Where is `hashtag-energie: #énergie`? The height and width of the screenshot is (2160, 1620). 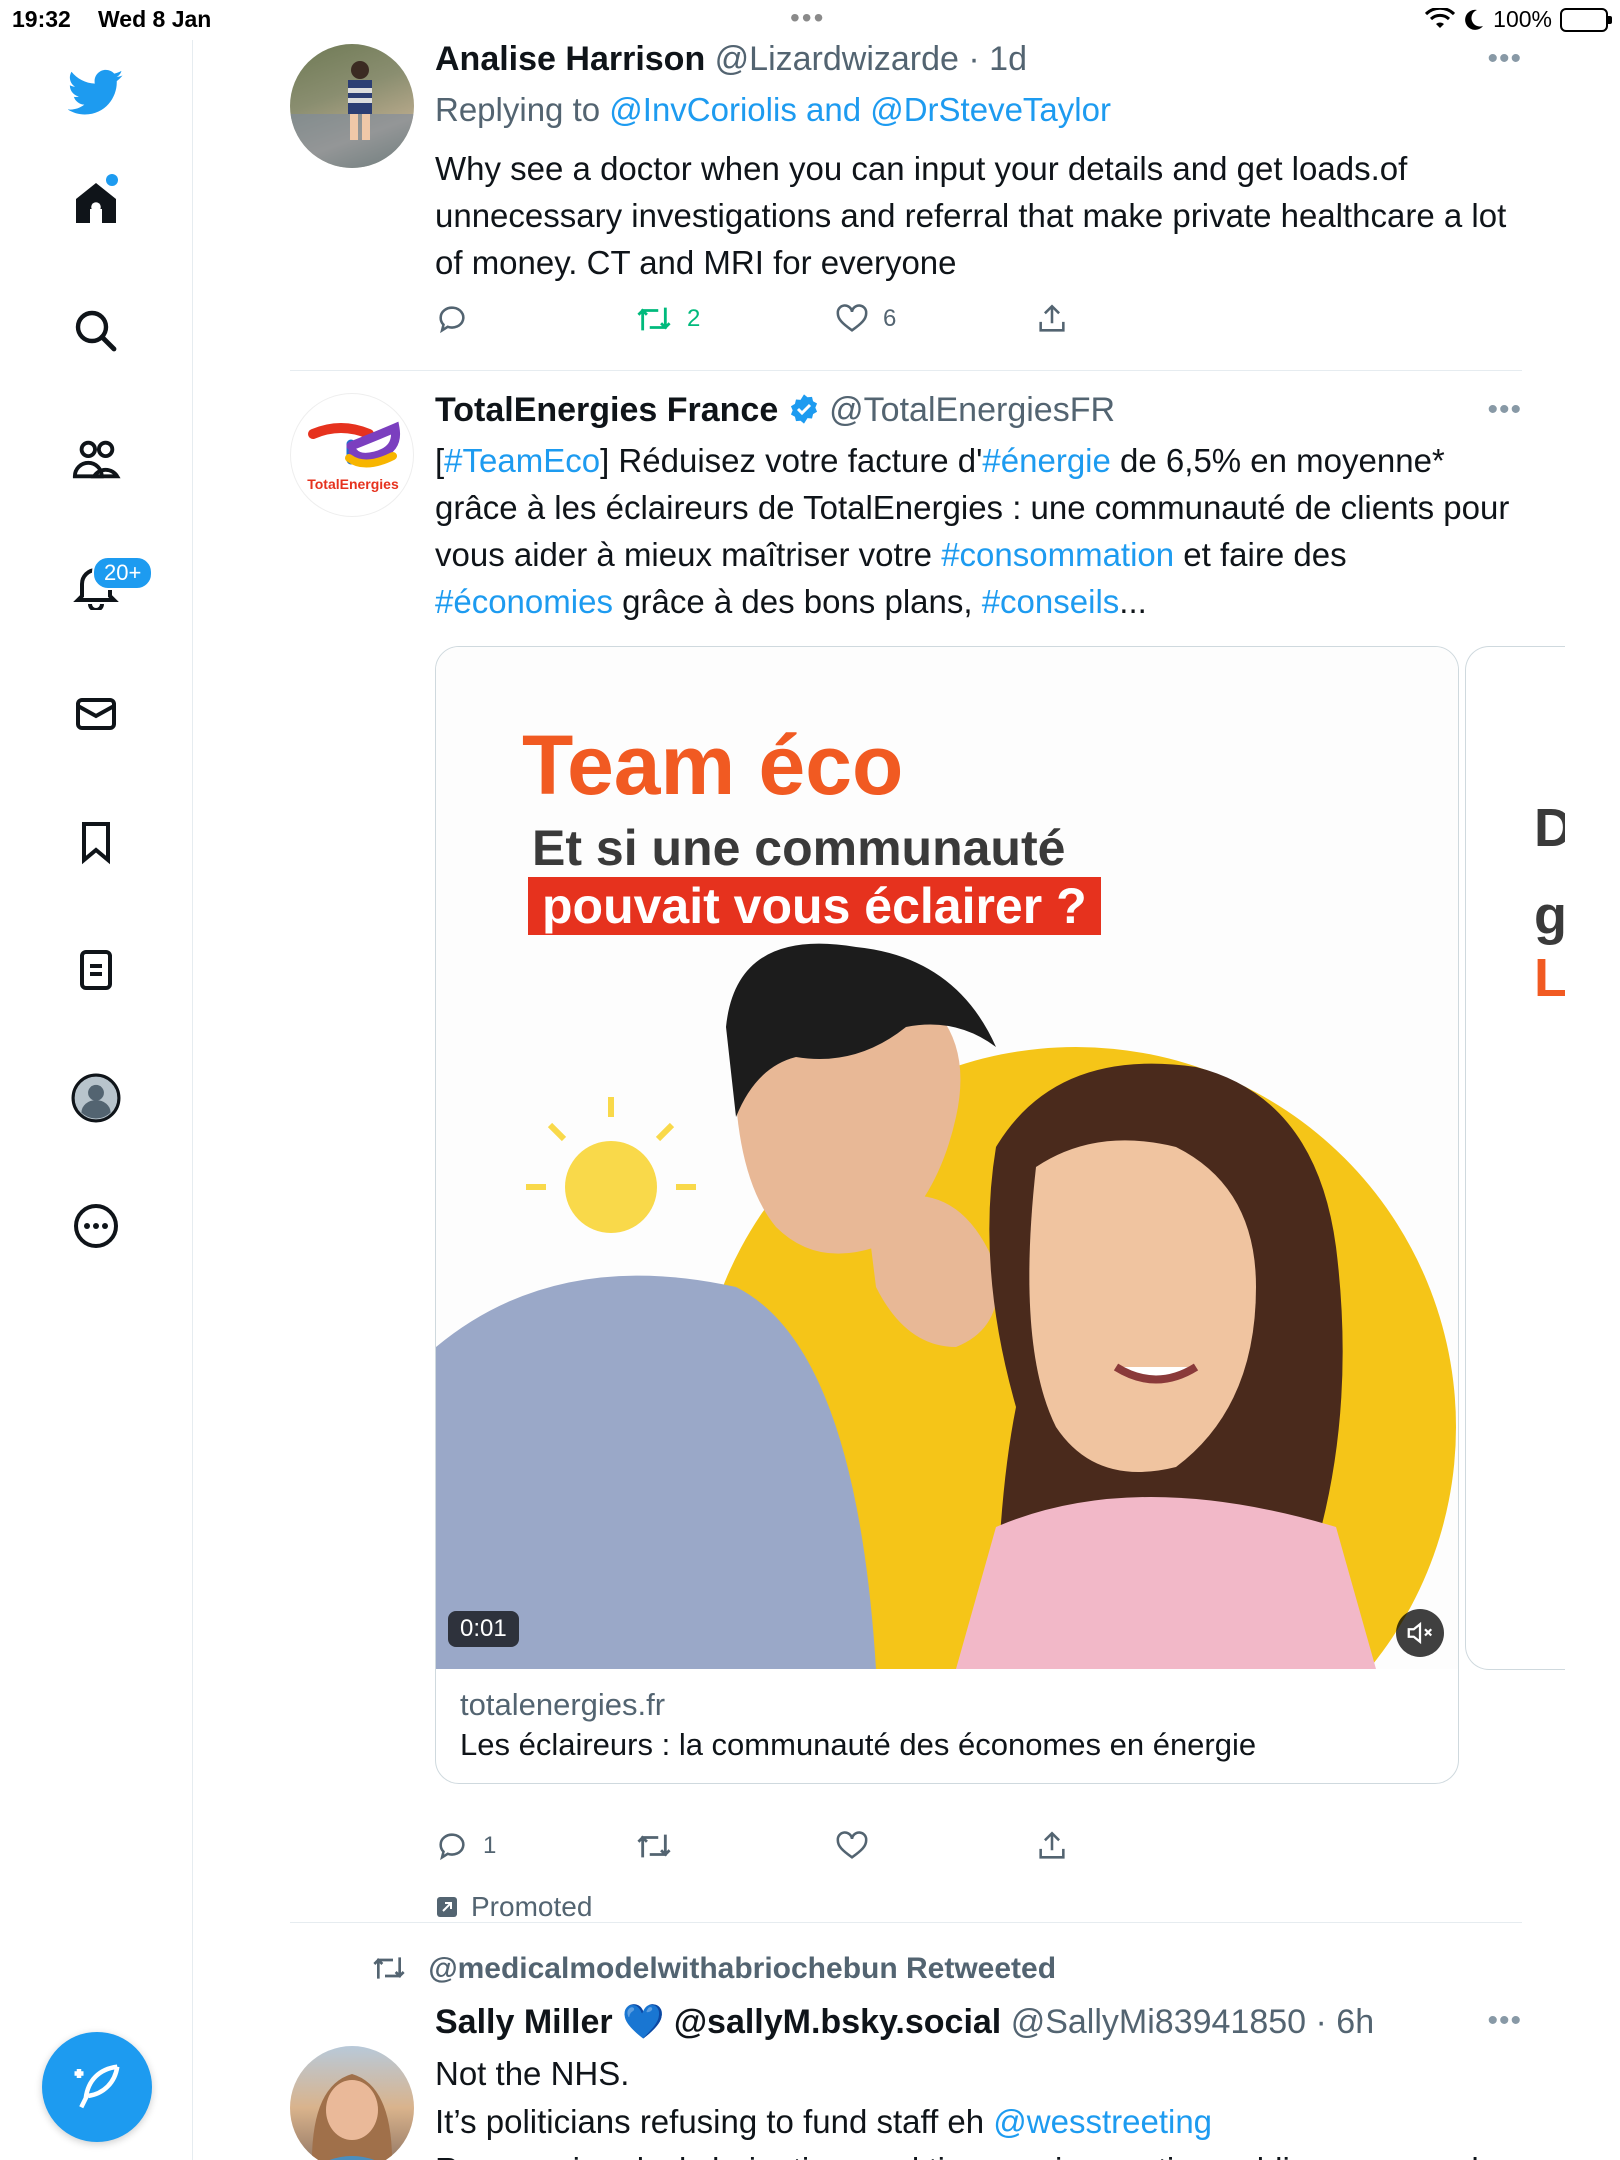 hashtag-energie: #énergie is located at coordinates (1046, 460).